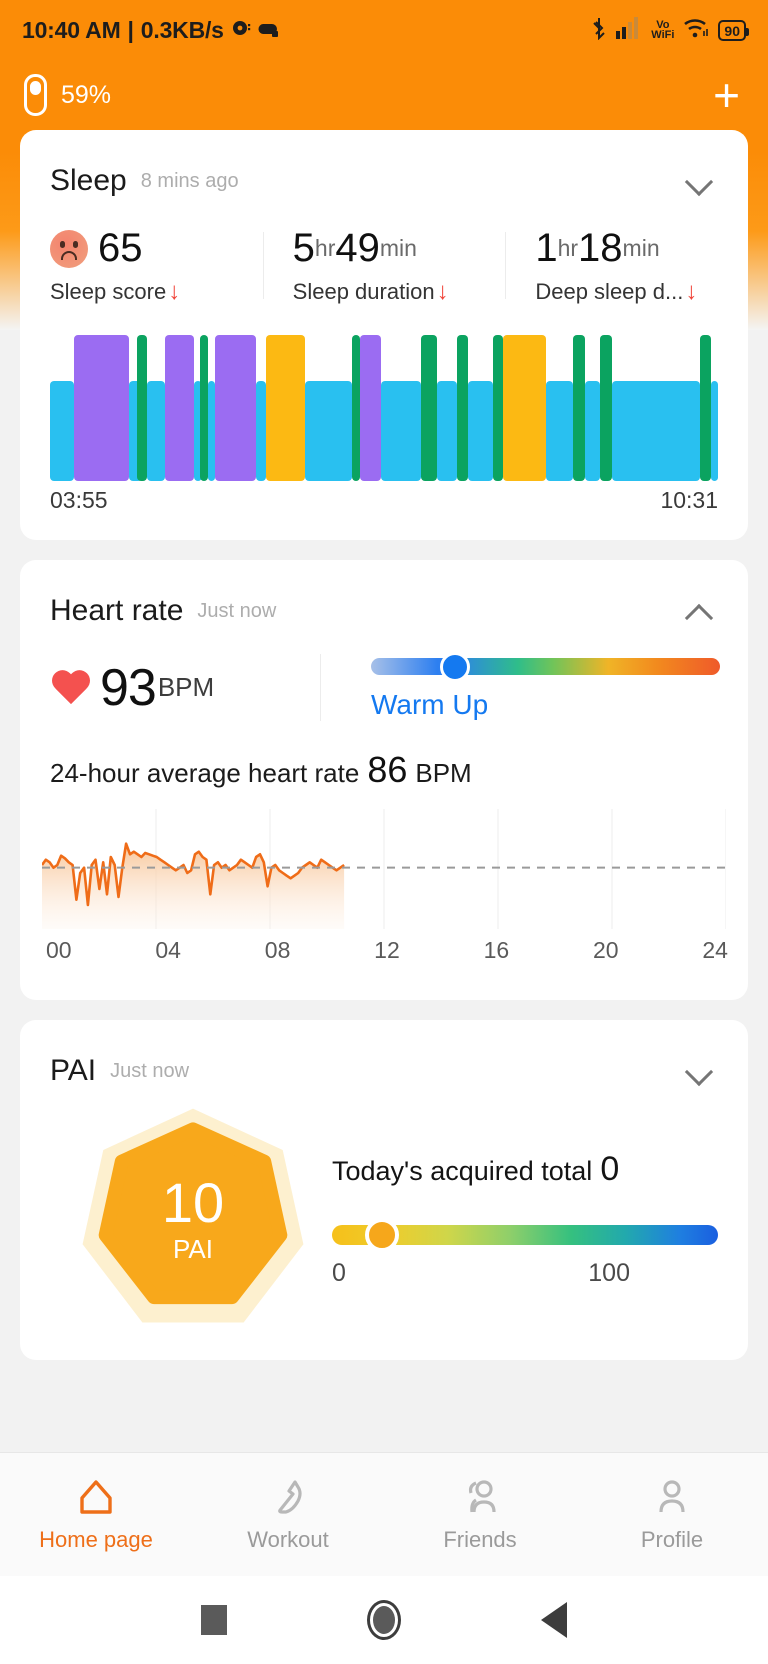  I want to click on band-battery-indicator: 59%, so click(67, 95).